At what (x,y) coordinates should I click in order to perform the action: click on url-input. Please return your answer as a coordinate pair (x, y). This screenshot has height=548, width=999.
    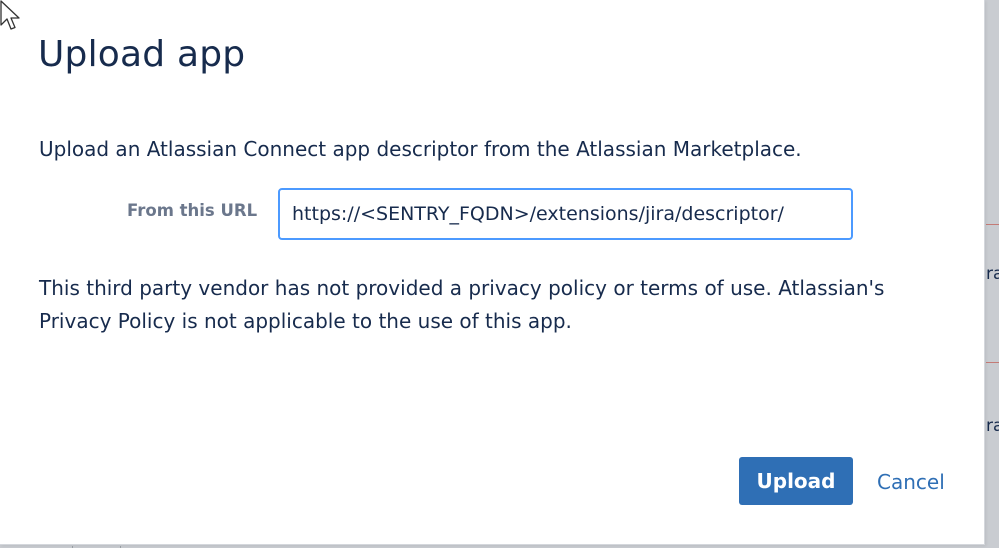
    Looking at the image, I should click on (565, 214).